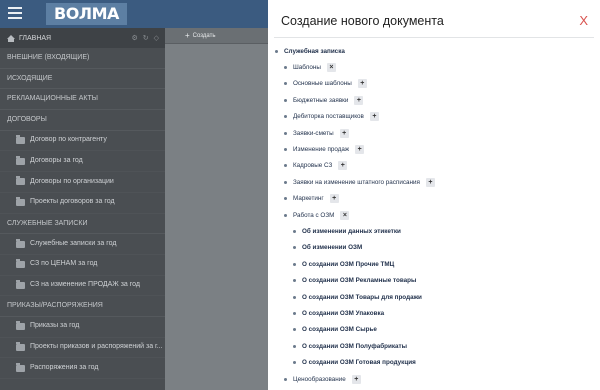  What do you see at coordinates (434, 51) in the screenshot?
I see `tree-root: Служебная записка` at bounding box center [434, 51].